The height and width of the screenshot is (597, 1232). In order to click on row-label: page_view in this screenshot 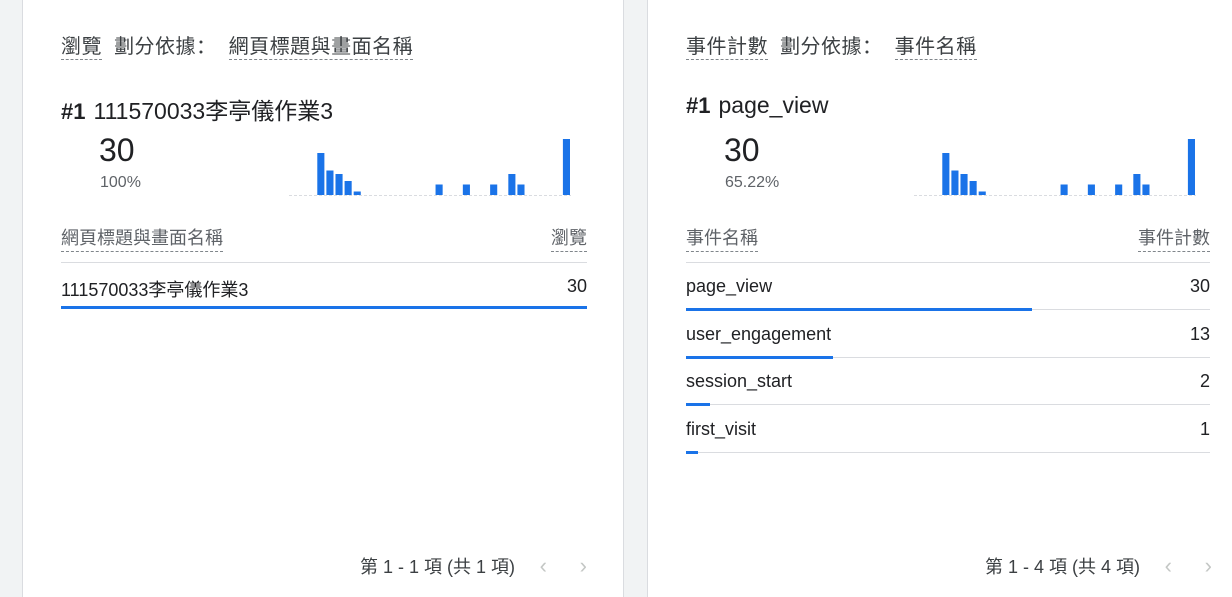, I will do `click(729, 286)`.